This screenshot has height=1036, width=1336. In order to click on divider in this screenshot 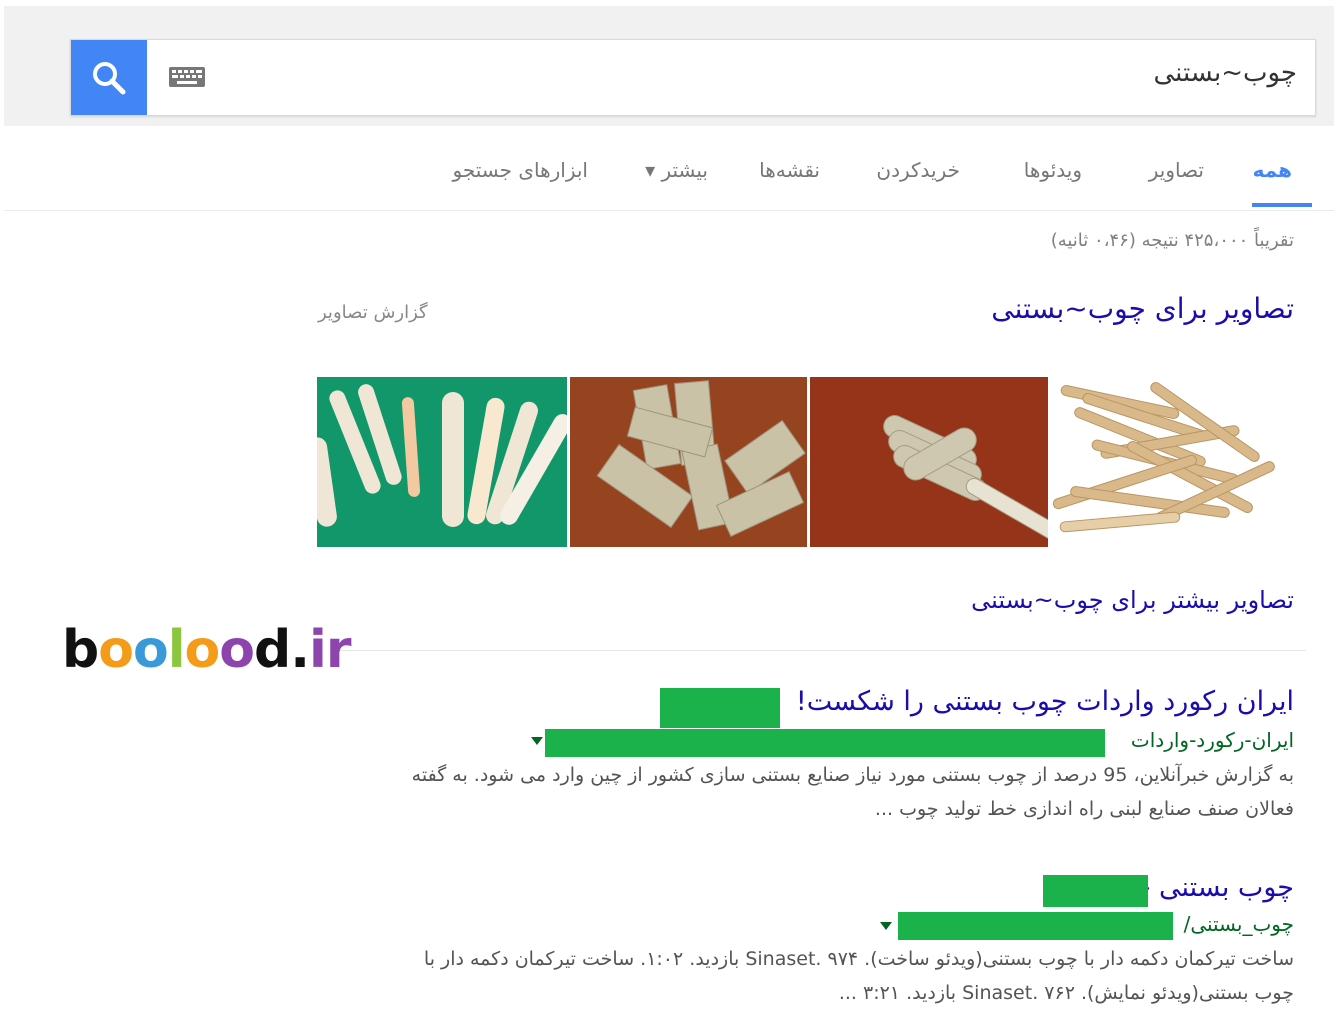, I will do `click(818, 650)`.